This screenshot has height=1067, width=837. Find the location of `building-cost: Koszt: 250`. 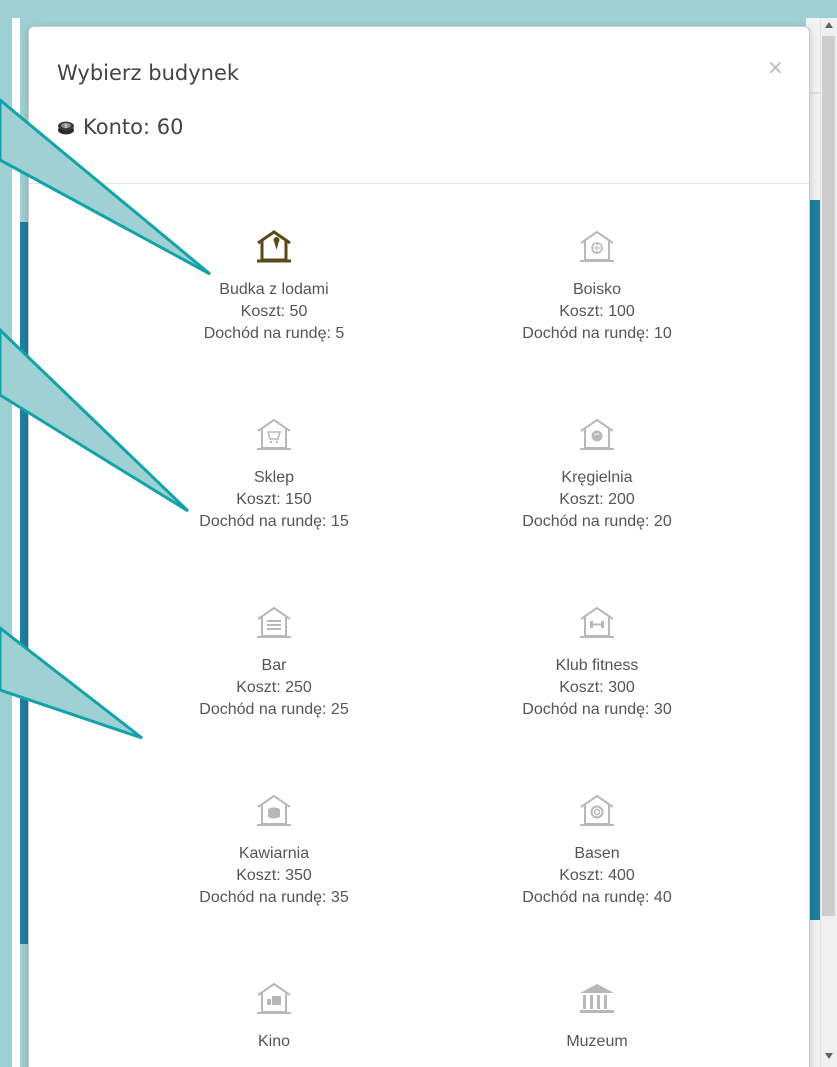

building-cost: Koszt: 250 is located at coordinates (274, 687).